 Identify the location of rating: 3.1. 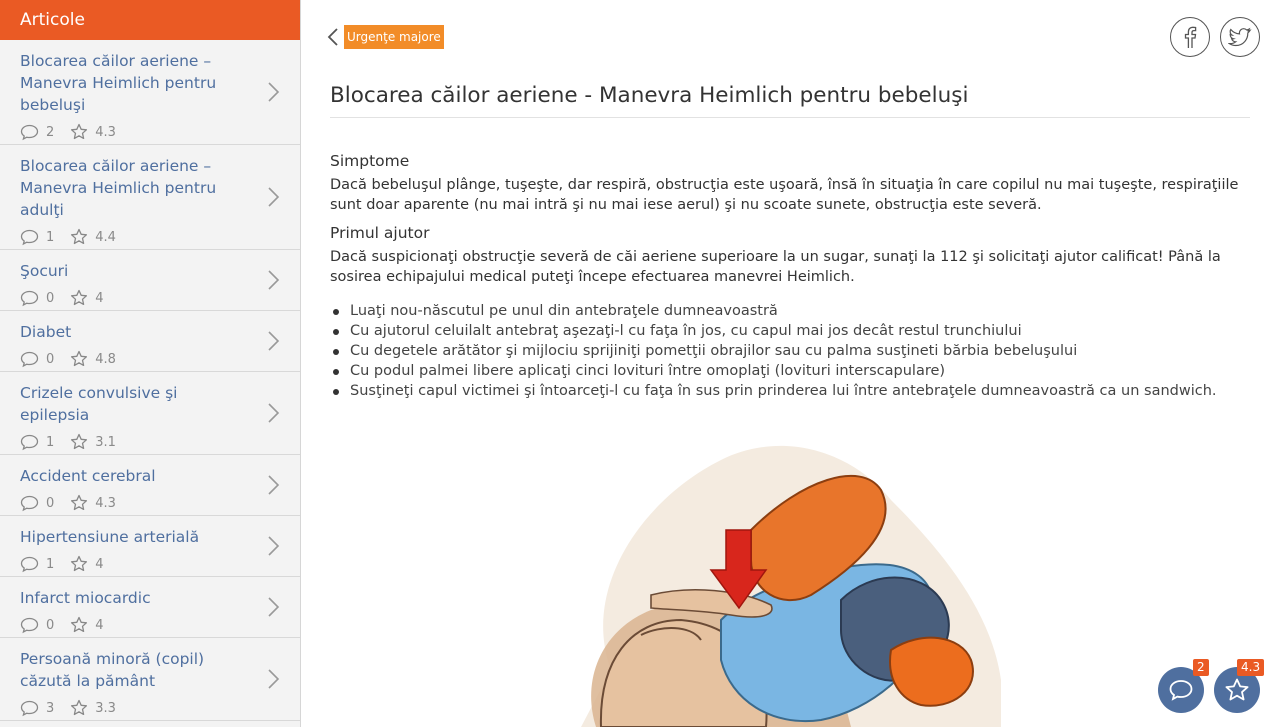
(93, 442).